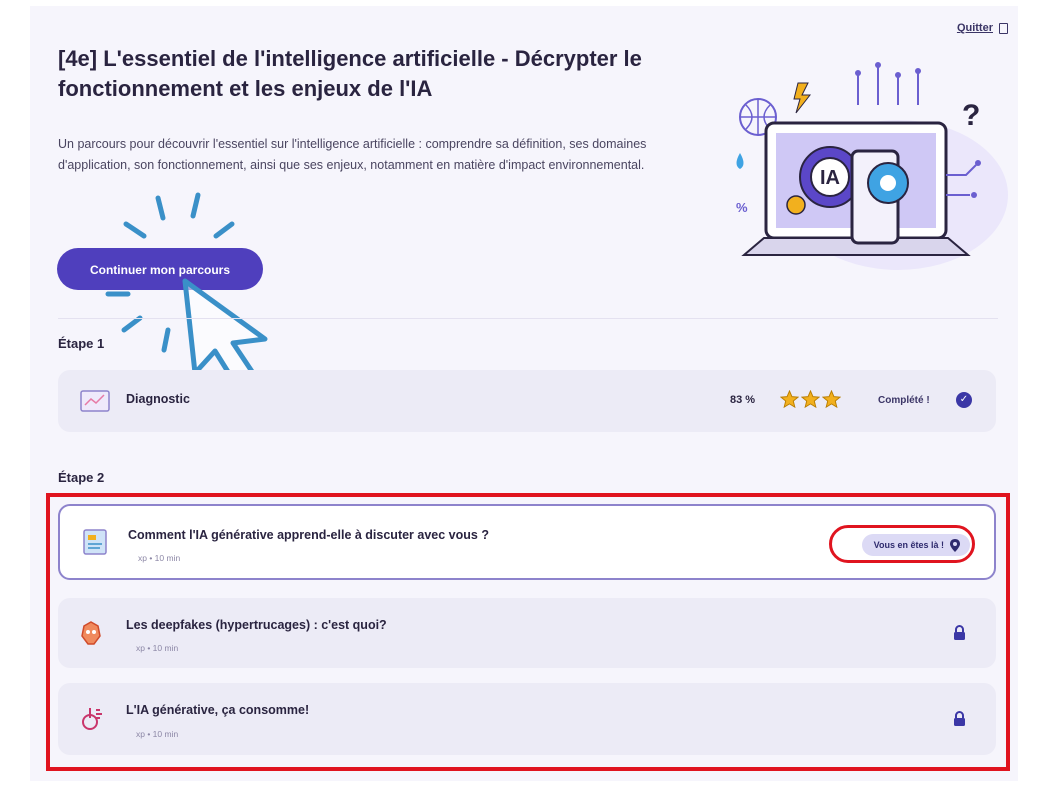  Describe the element at coordinates (218, 710) in the screenshot. I see `step-title: L'IA générative, ça consomme!` at that location.